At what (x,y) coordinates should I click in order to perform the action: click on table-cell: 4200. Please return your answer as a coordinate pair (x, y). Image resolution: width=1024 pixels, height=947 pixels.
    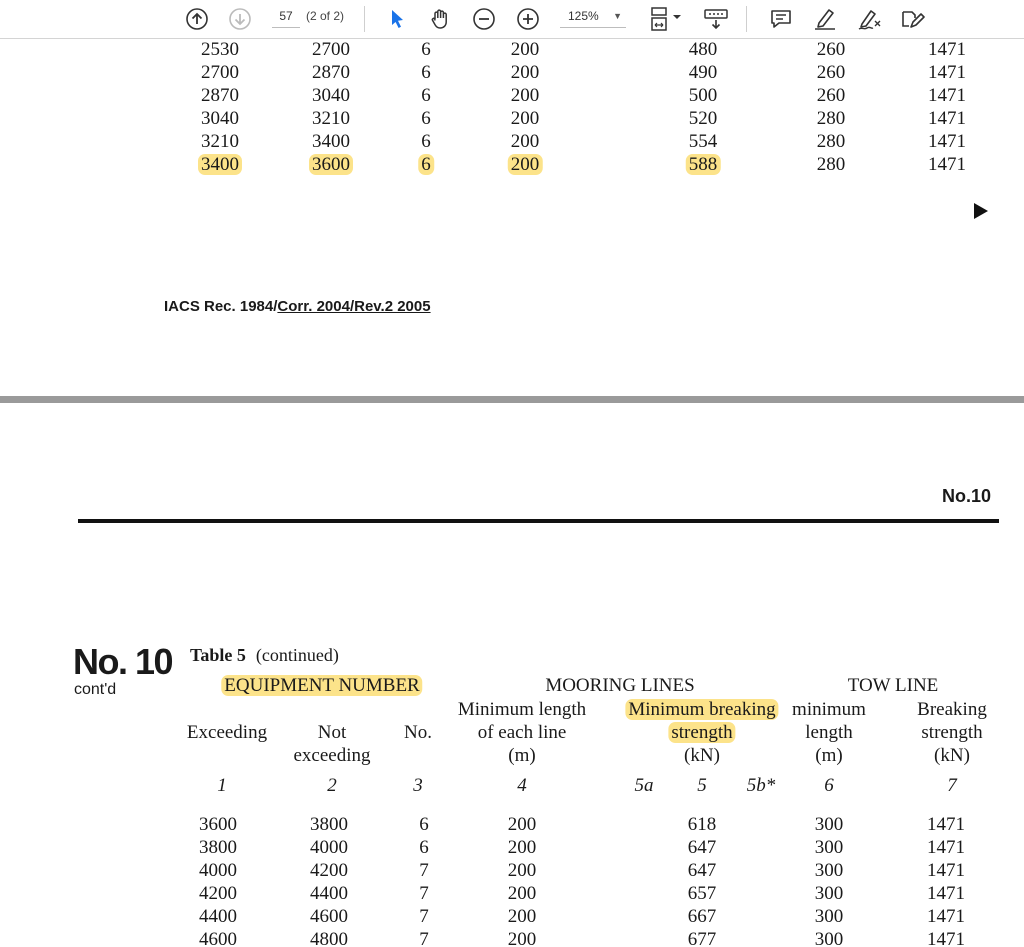
    Looking at the image, I should click on (329, 870).